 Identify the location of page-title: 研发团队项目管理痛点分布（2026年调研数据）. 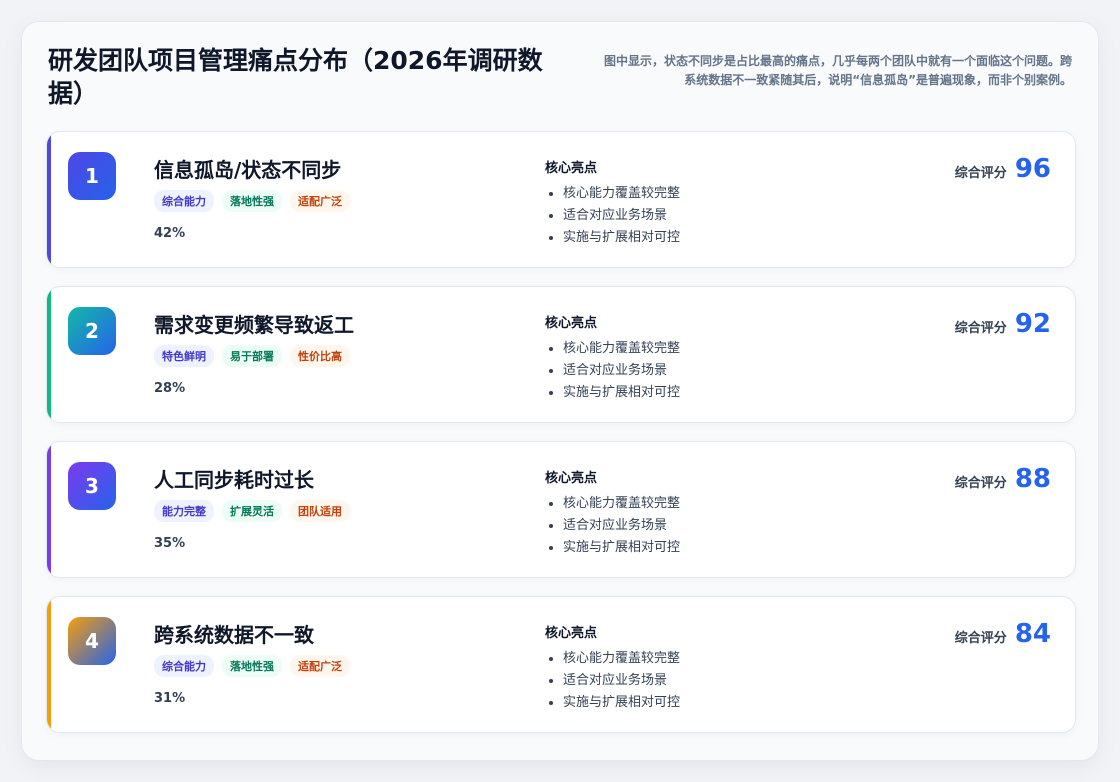
(295, 77).